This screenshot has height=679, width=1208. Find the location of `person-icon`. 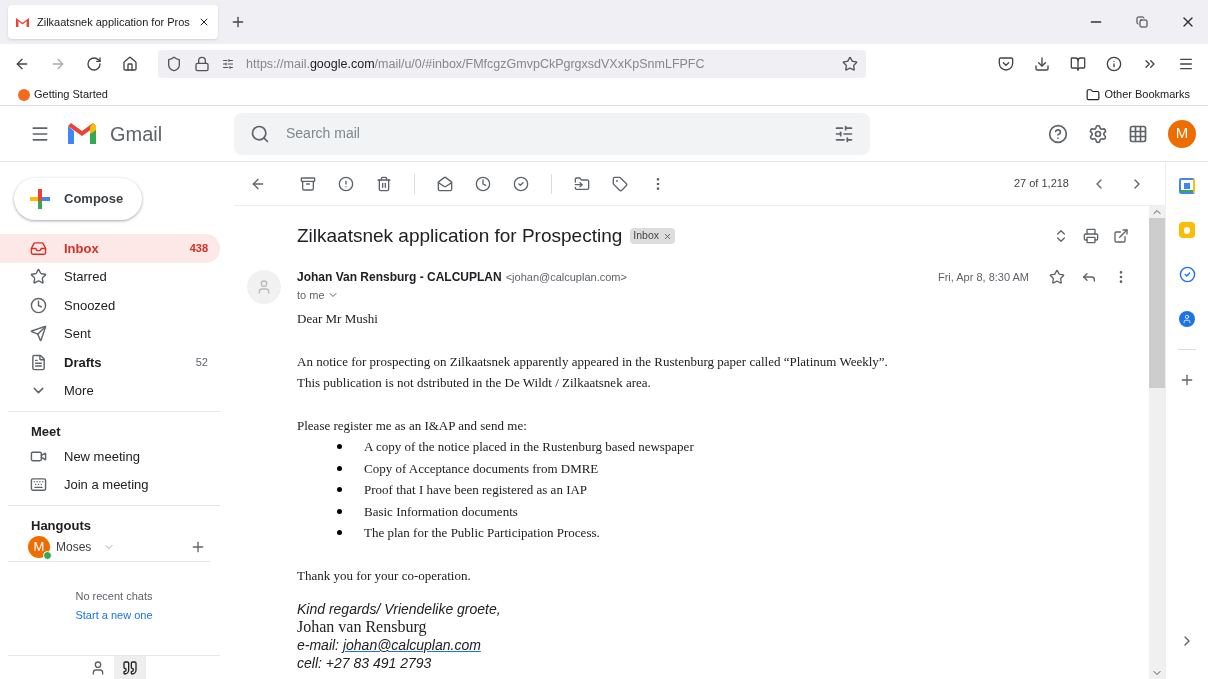

person-icon is located at coordinates (98, 667).